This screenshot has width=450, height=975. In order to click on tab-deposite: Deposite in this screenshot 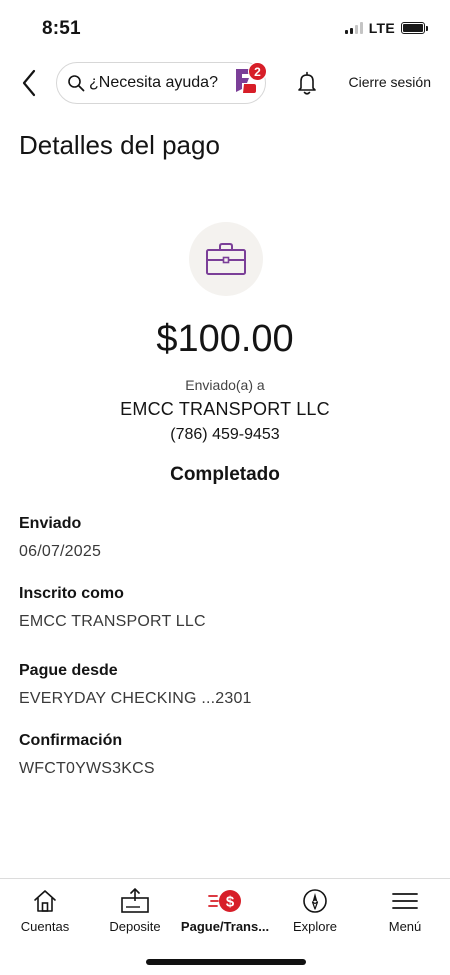, I will do `click(135, 914)`.